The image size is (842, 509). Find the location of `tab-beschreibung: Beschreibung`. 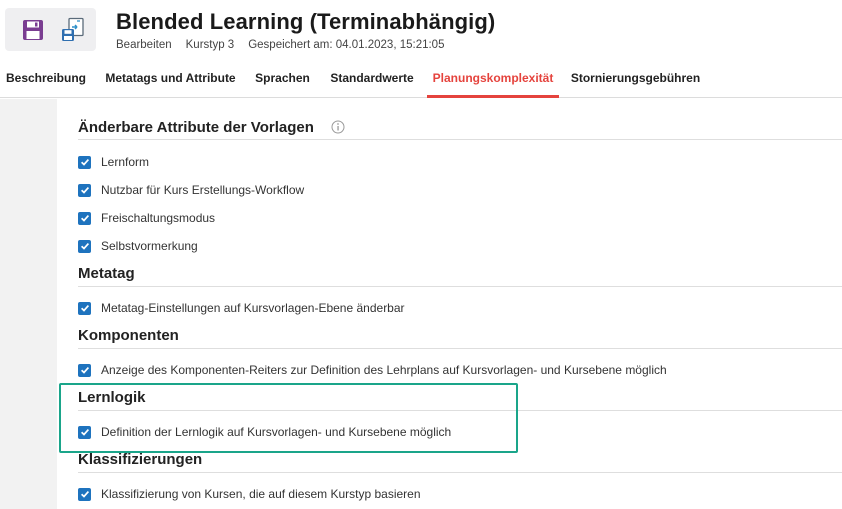

tab-beschreibung: Beschreibung is located at coordinates (46, 78).